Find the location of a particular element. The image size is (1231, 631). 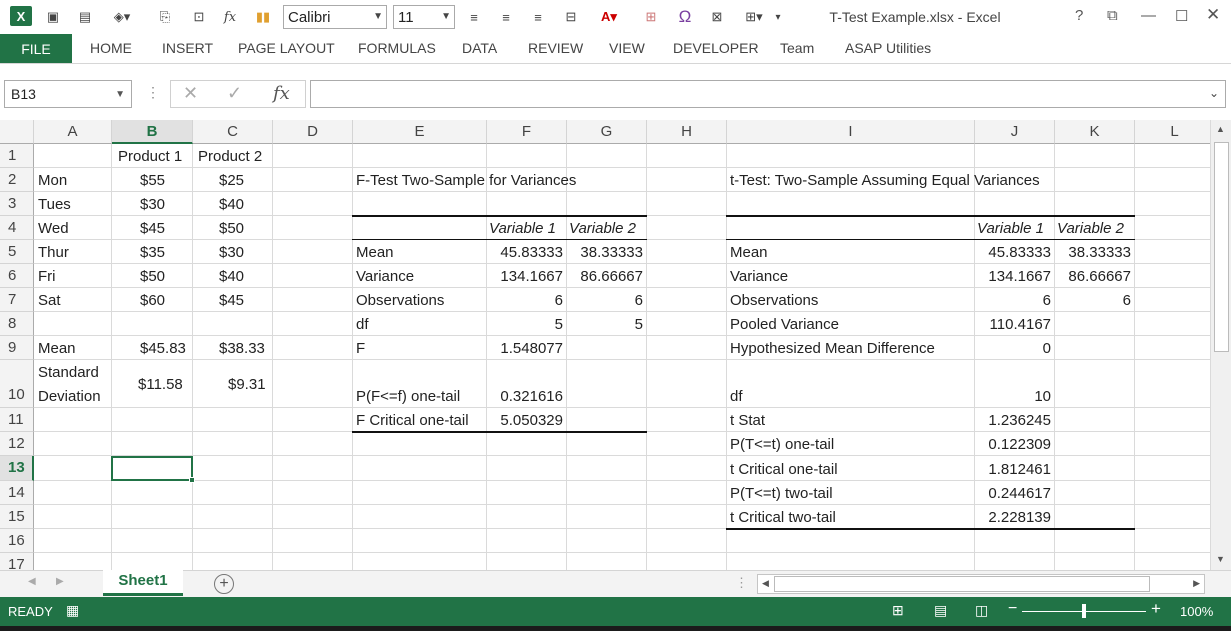

merge-icon: ⊠ is located at coordinates (717, 17).